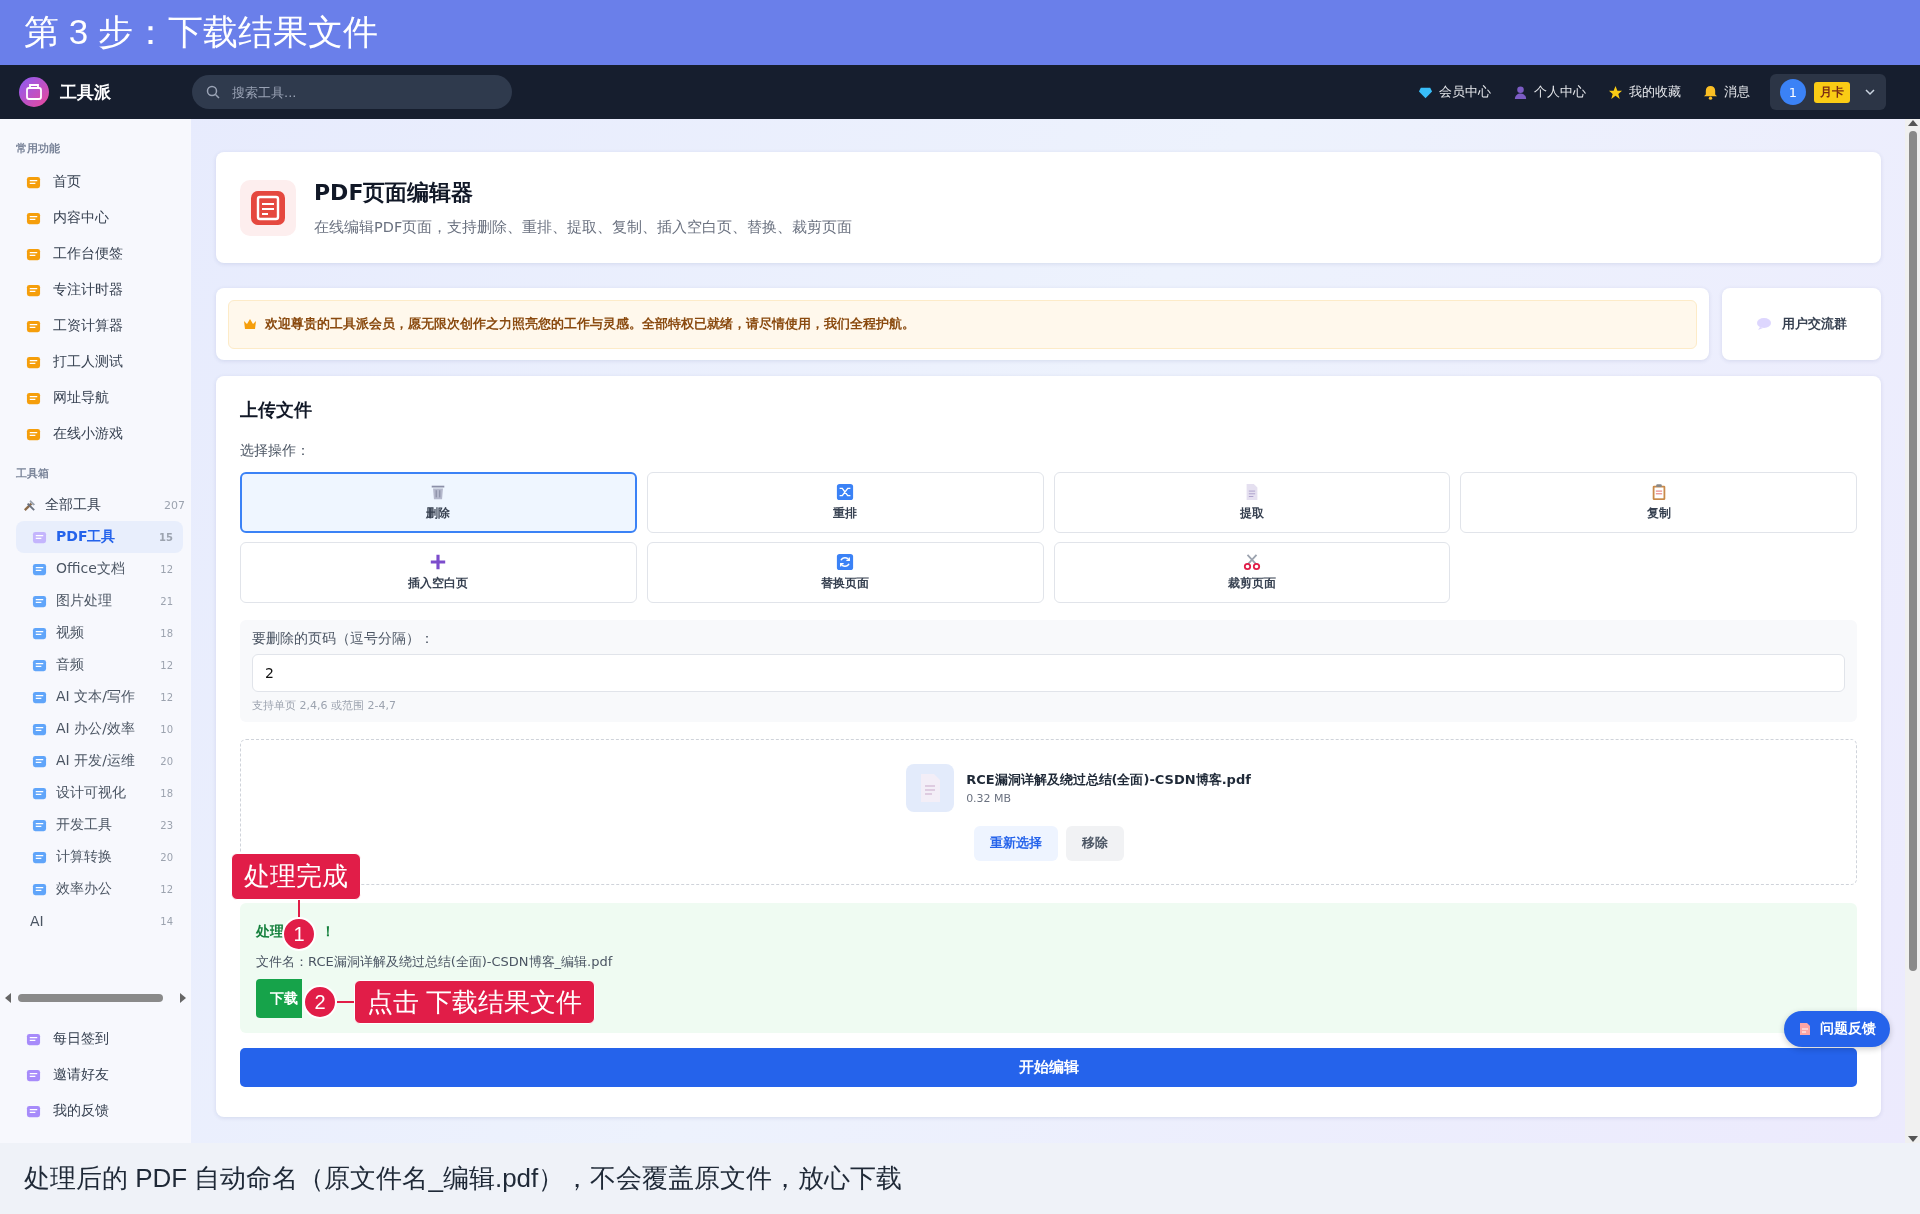 The image size is (1920, 1214). I want to click on sidebar-item: 设计可视化 18, so click(99, 793).